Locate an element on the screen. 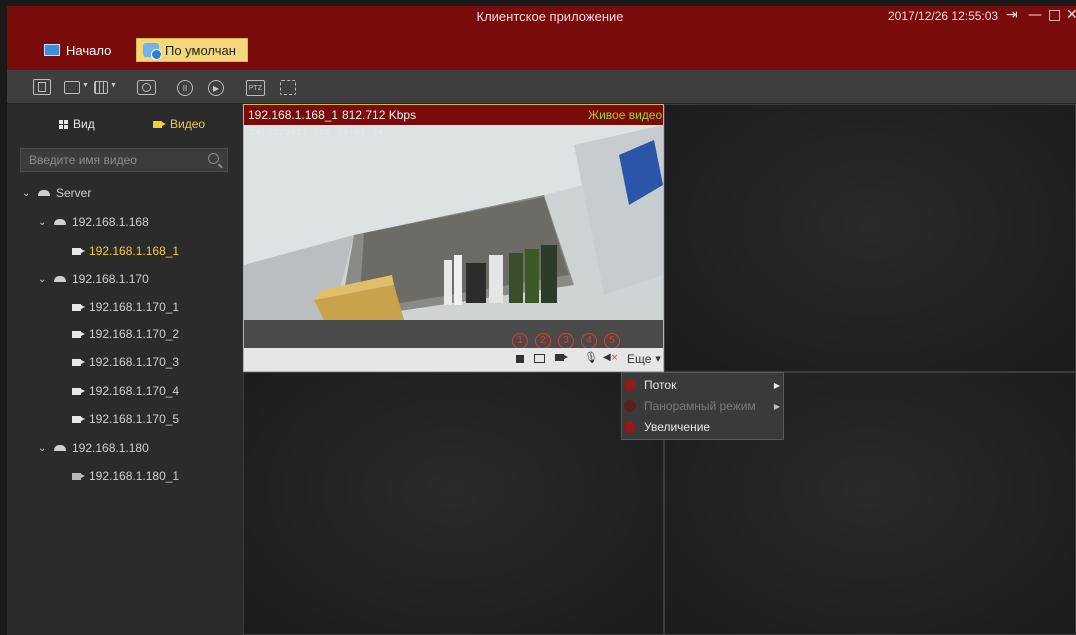  tree-item-label: 192.168.1.168_1 is located at coordinates (134, 251).